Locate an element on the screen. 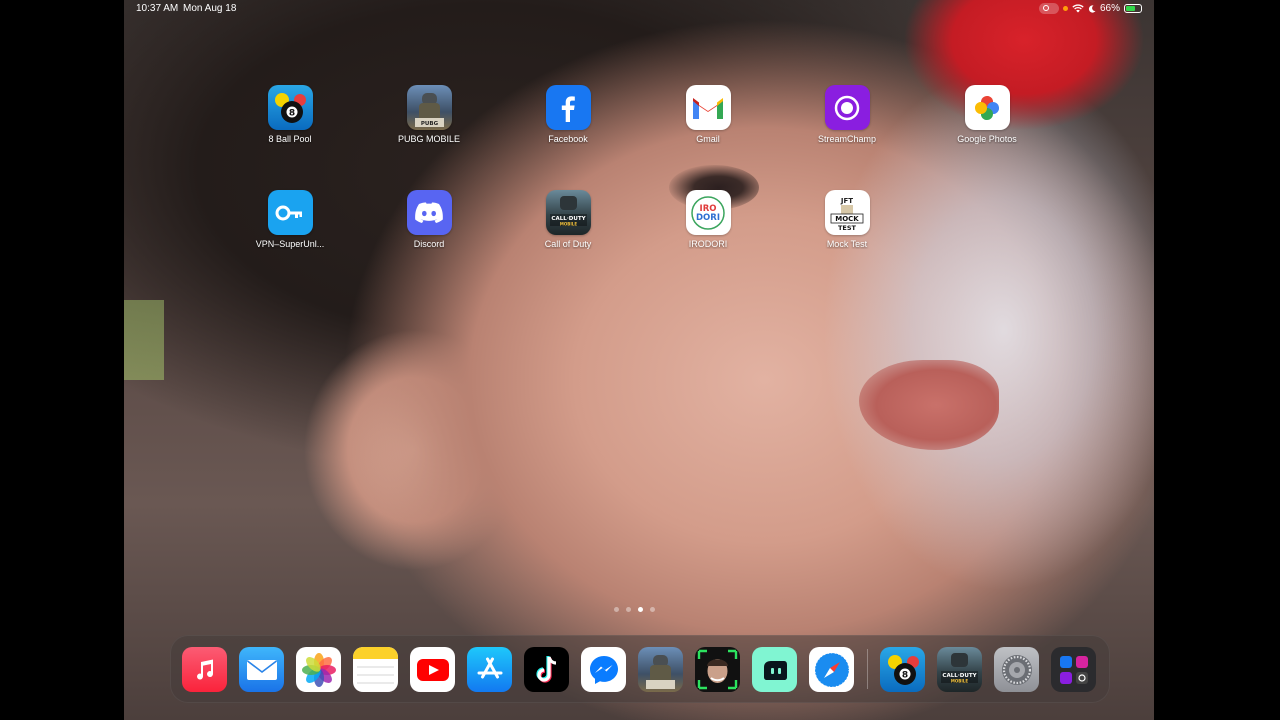 The height and width of the screenshot is (720, 1280). status-right: 66% is located at coordinates (1090, 8).